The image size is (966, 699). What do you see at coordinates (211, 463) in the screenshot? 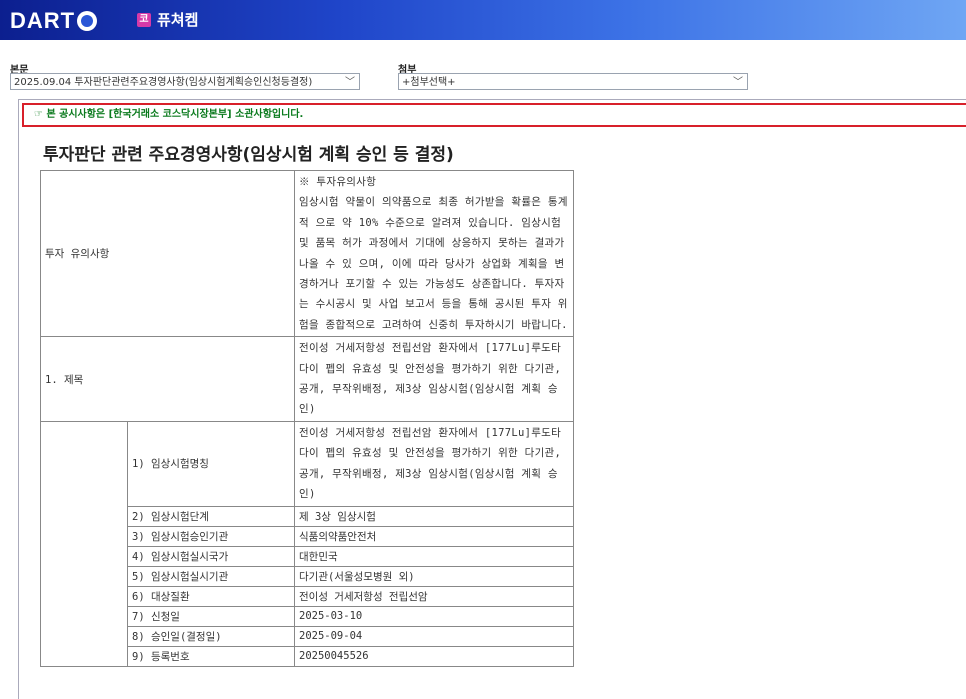
I see `row-label: 1) 임상시험명칭` at bounding box center [211, 463].